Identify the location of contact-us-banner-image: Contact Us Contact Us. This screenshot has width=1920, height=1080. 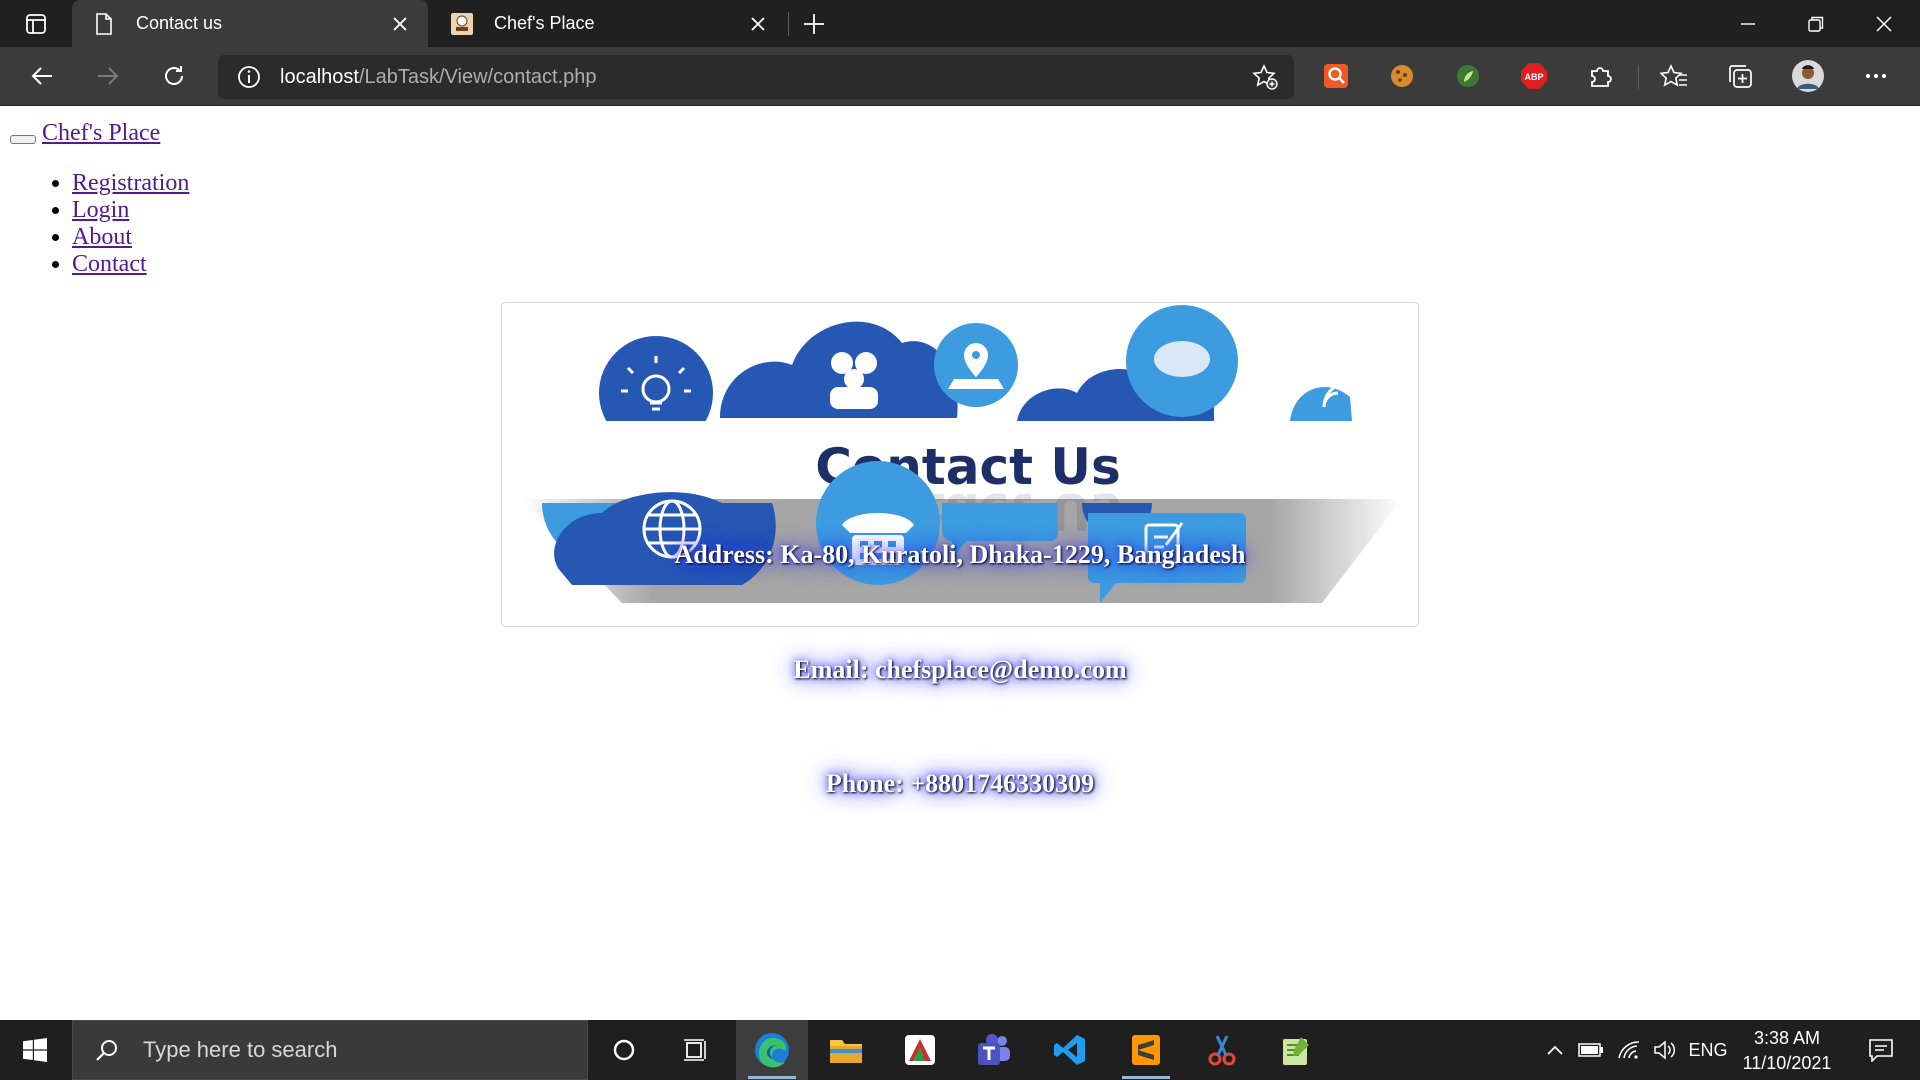
(960, 464).